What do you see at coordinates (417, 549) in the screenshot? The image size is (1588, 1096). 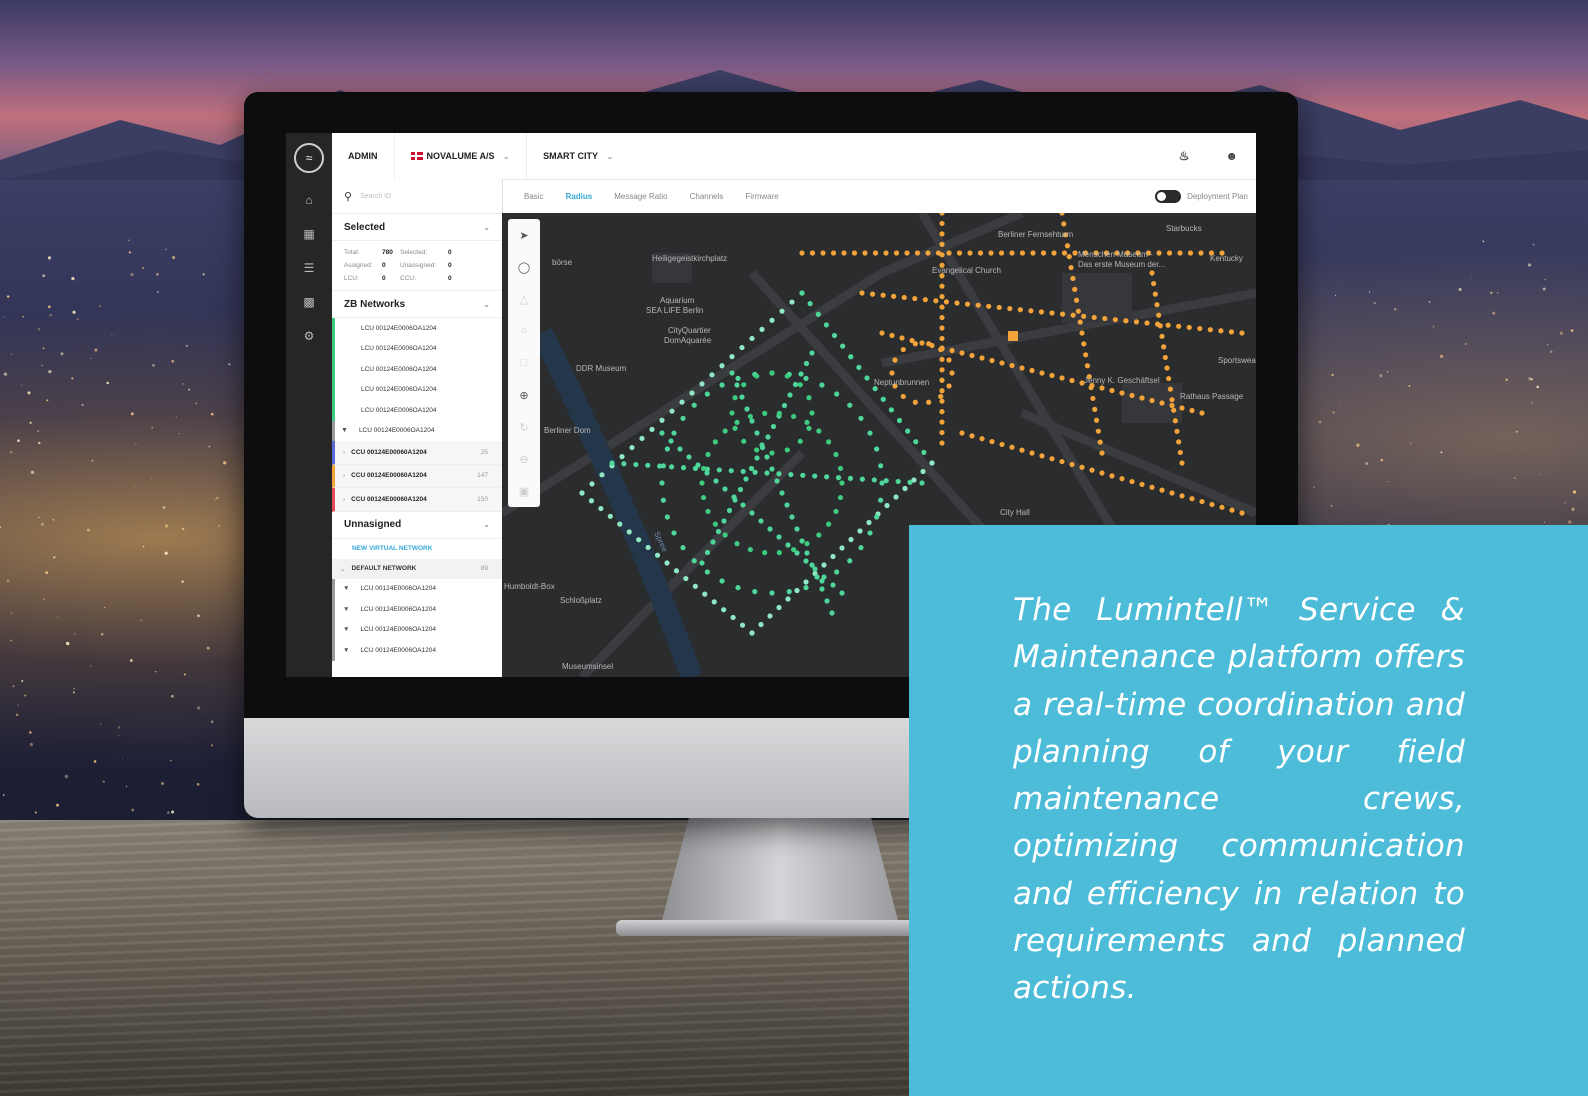 I see `new-virtual-network-link: NEW VIRTUAL NETWORK` at bounding box center [417, 549].